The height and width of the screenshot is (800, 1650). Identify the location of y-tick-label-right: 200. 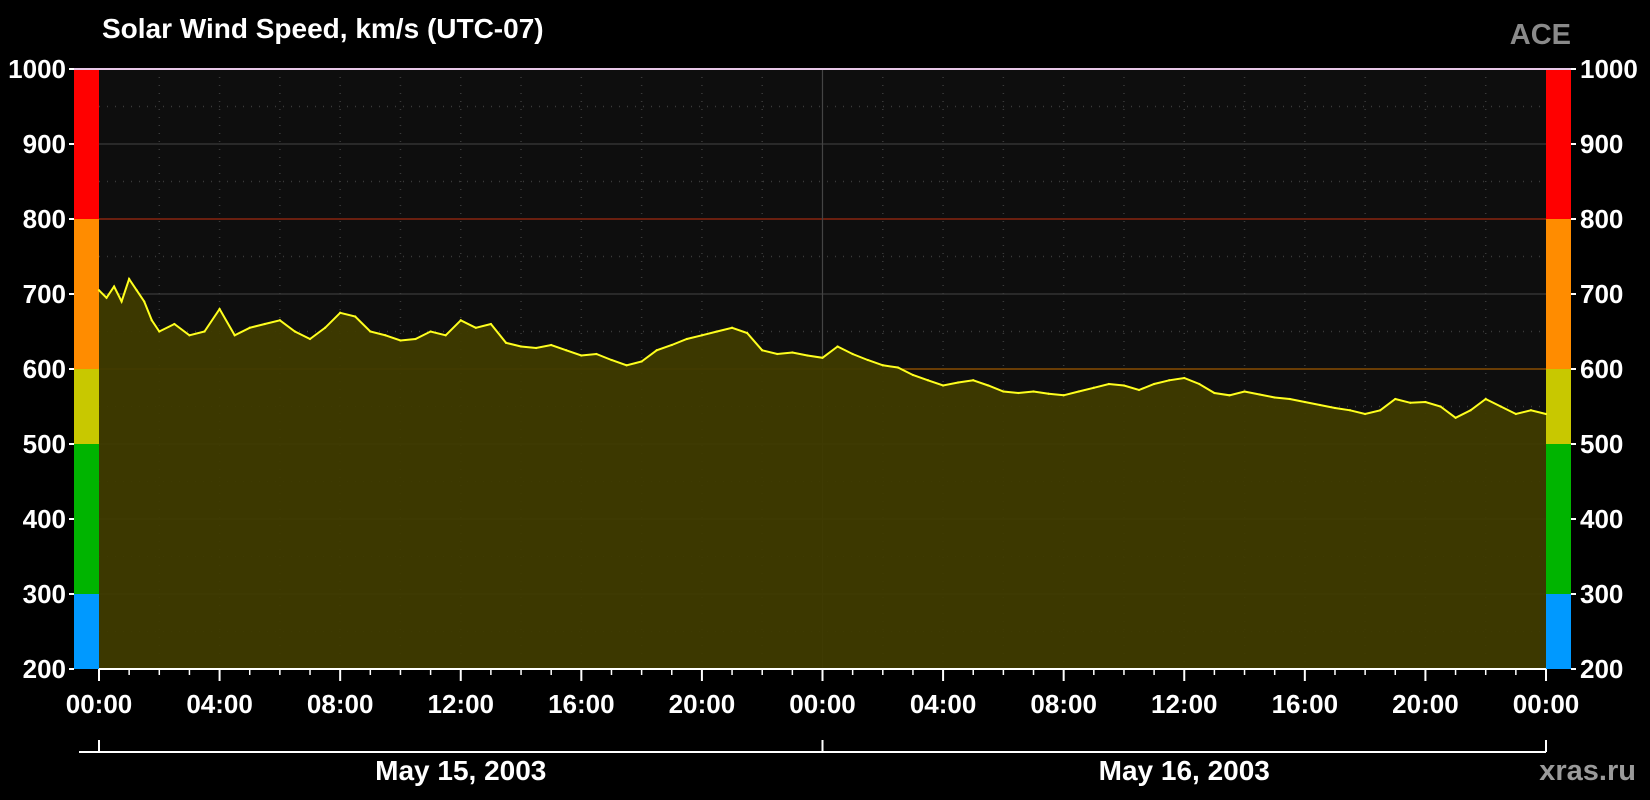
(1601, 669).